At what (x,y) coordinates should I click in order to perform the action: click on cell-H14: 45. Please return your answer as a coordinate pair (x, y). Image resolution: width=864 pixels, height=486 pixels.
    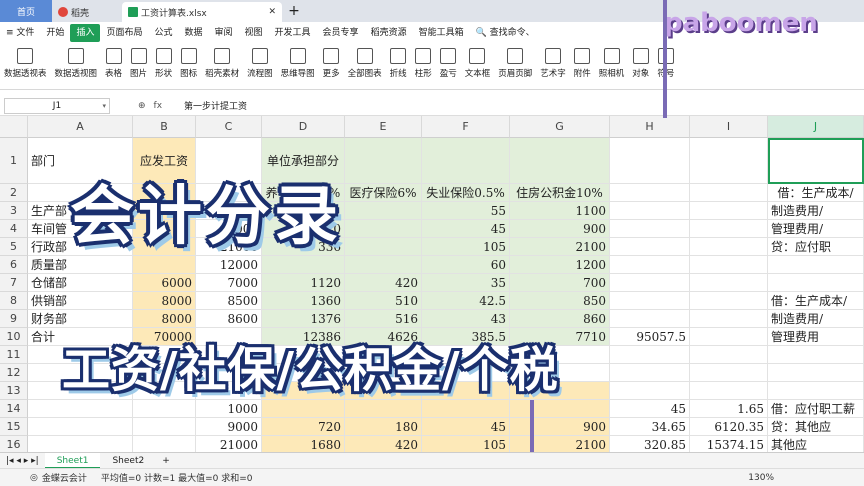
    Looking at the image, I should click on (650, 409).